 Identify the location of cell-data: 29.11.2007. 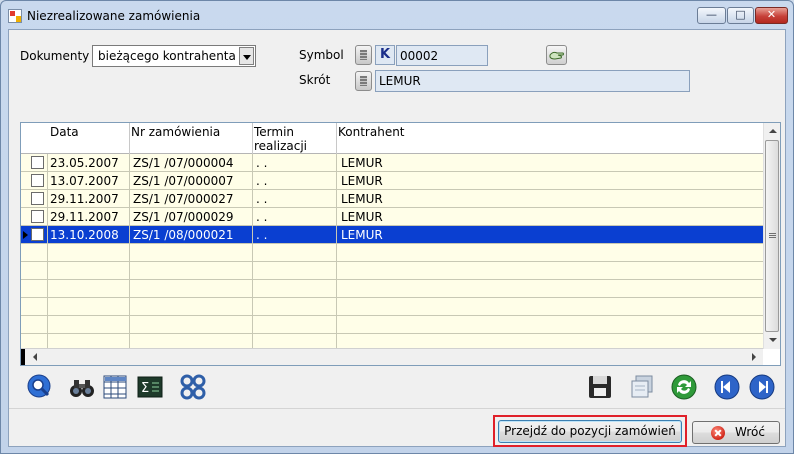
(84, 217).